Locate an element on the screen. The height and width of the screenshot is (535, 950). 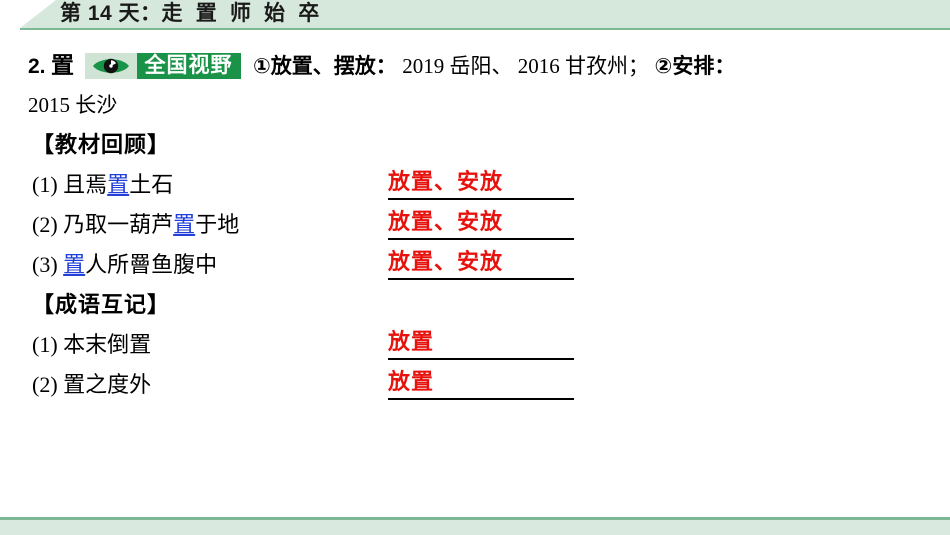
list-item: (1) 本末倒置 放置 is located at coordinates (475, 345).